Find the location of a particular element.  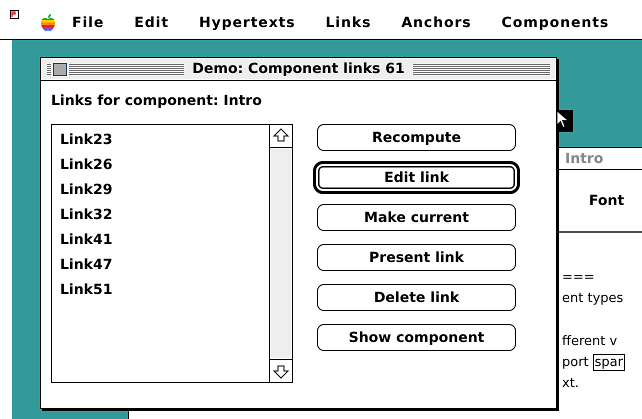

list-item: Link47 is located at coordinates (160, 265).